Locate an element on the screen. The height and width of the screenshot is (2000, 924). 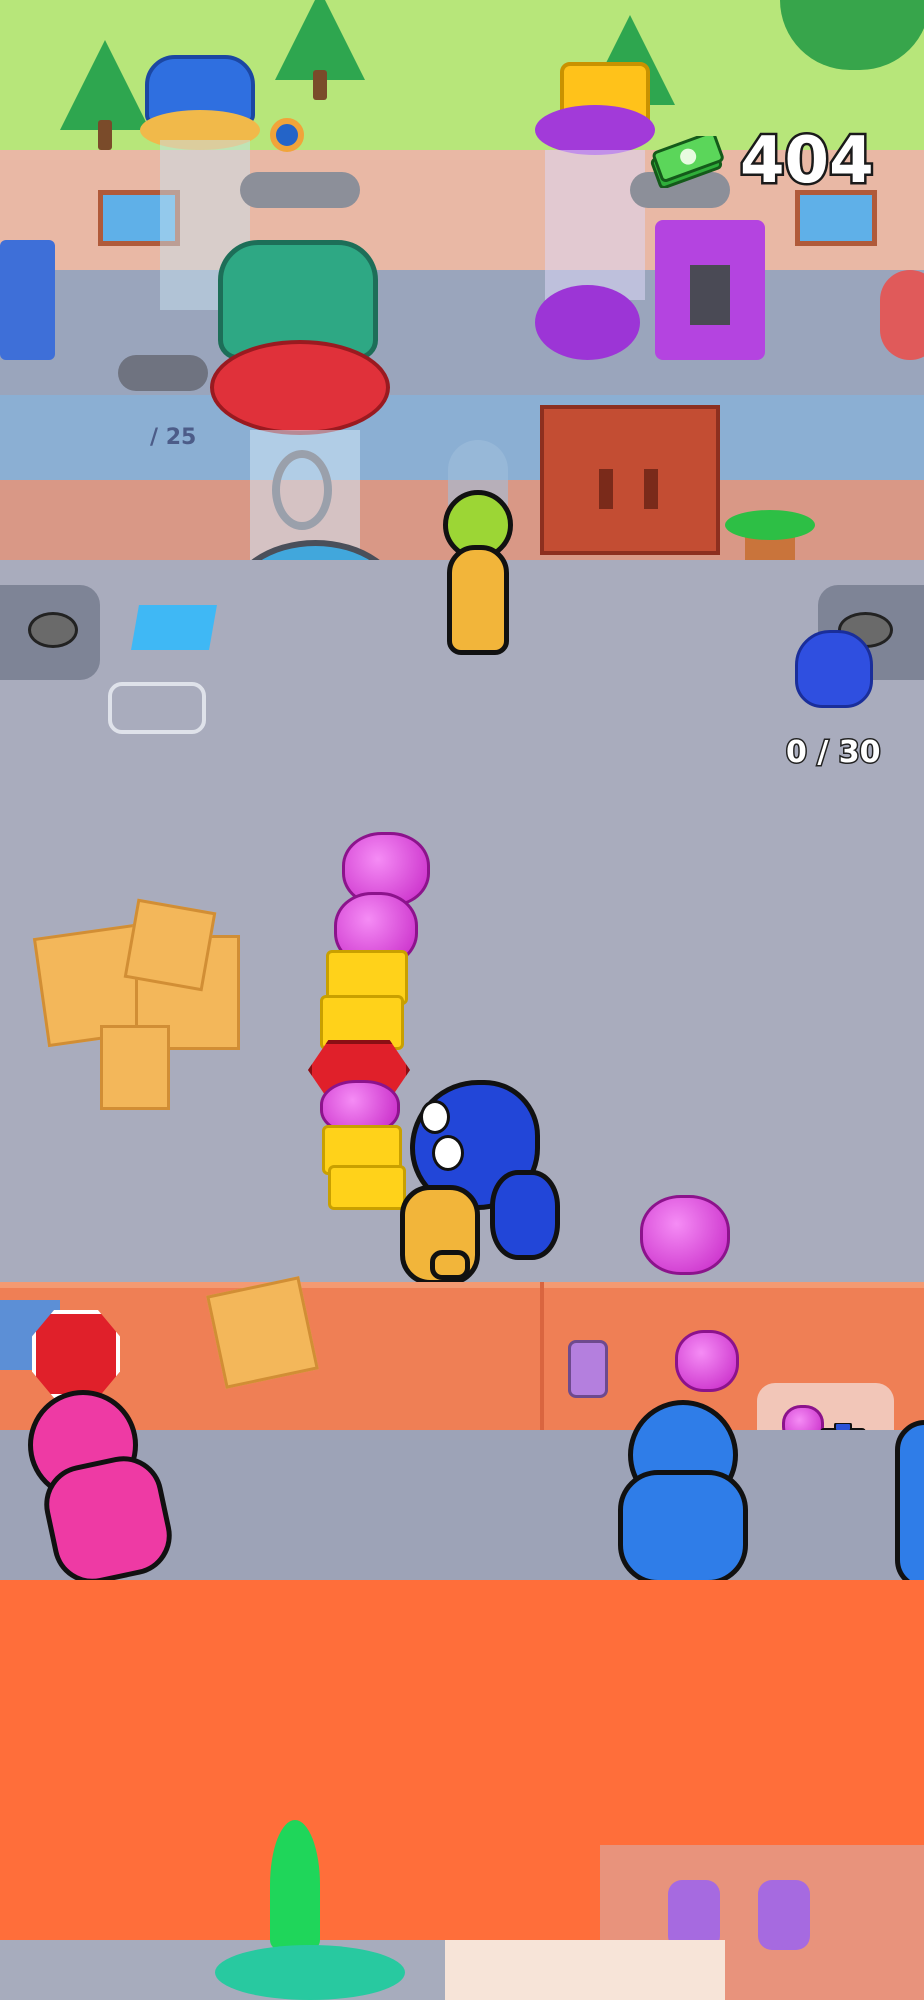
machine-cap is located at coordinates (595, 130).